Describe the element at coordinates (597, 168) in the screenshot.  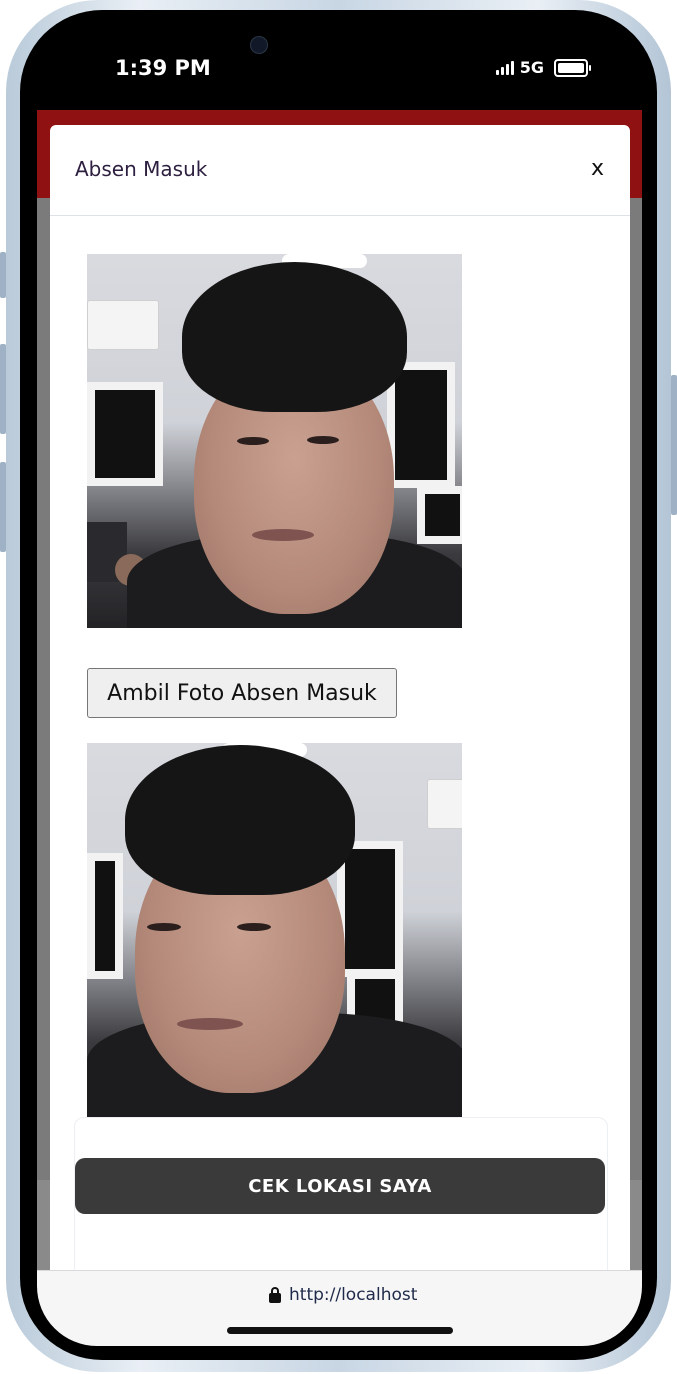
I see `close-button: x` at that location.